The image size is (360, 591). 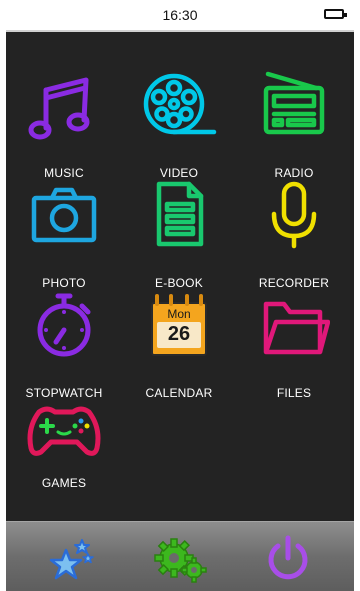 I want to click on gears-icon, so click(x=180, y=560).